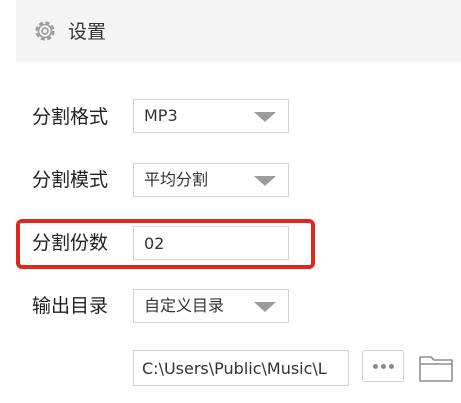  I want to click on browse-more-button, so click(383, 366).